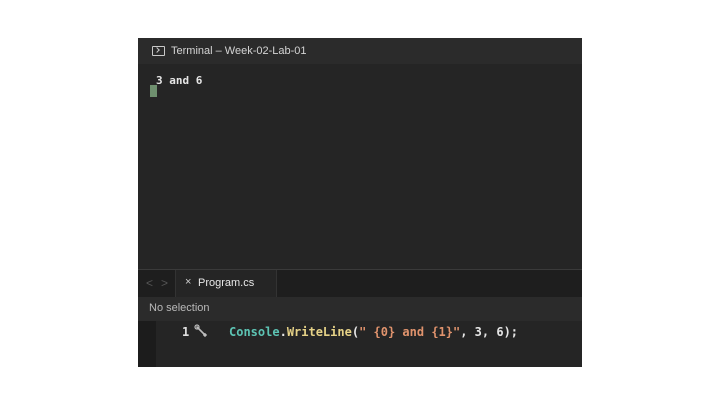 The height and width of the screenshot is (405, 720). Describe the element at coordinates (179, 308) in the screenshot. I see `selection-status: No selection` at that location.